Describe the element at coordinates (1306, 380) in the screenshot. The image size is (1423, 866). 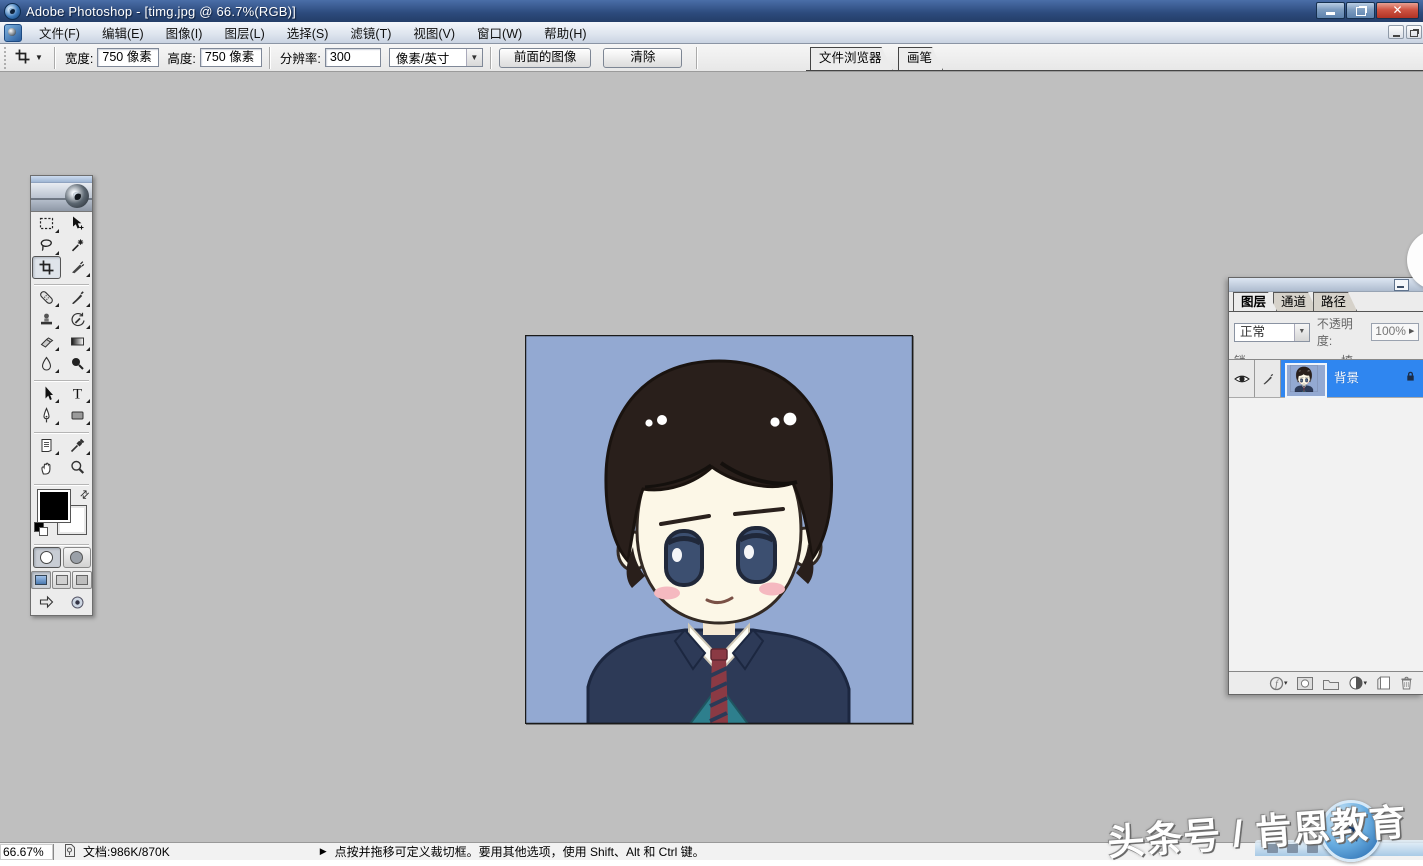
I see `layer-thumbnail` at that location.